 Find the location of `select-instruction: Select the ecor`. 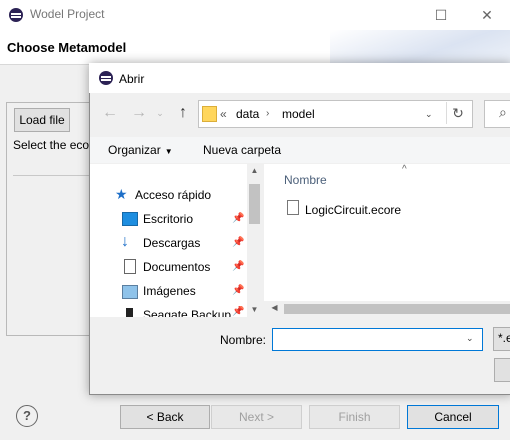

select-instruction: Select the ecor is located at coordinates (53, 145).